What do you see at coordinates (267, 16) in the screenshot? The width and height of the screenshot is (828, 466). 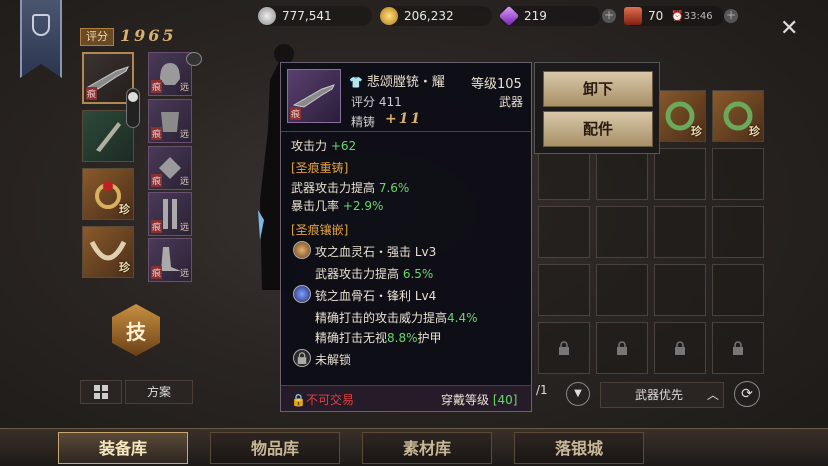 I see `silver-coin-icon` at bounding box center [267, 16].